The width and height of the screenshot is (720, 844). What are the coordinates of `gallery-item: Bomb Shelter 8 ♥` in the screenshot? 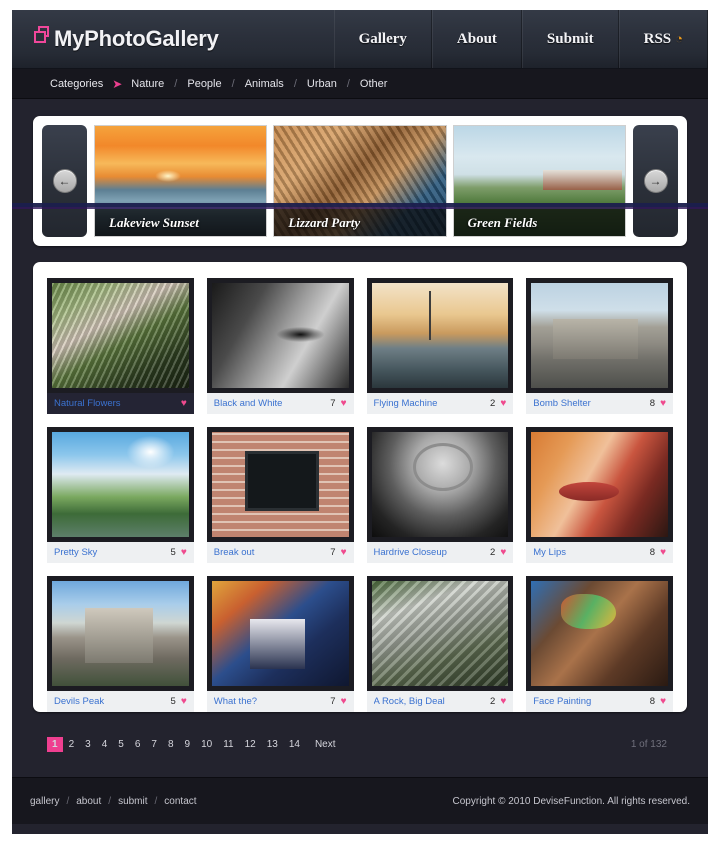 It's located at (599, 346).